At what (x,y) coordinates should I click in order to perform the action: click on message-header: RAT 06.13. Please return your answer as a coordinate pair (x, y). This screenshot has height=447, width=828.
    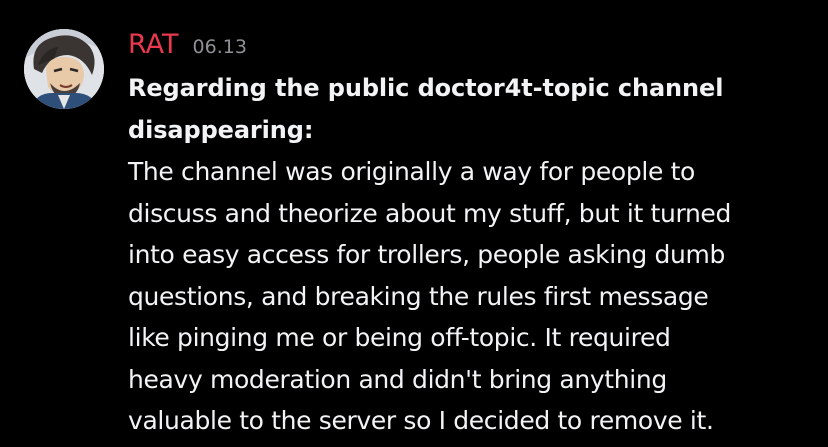
    Looking at the image, I should click on (187, 46).